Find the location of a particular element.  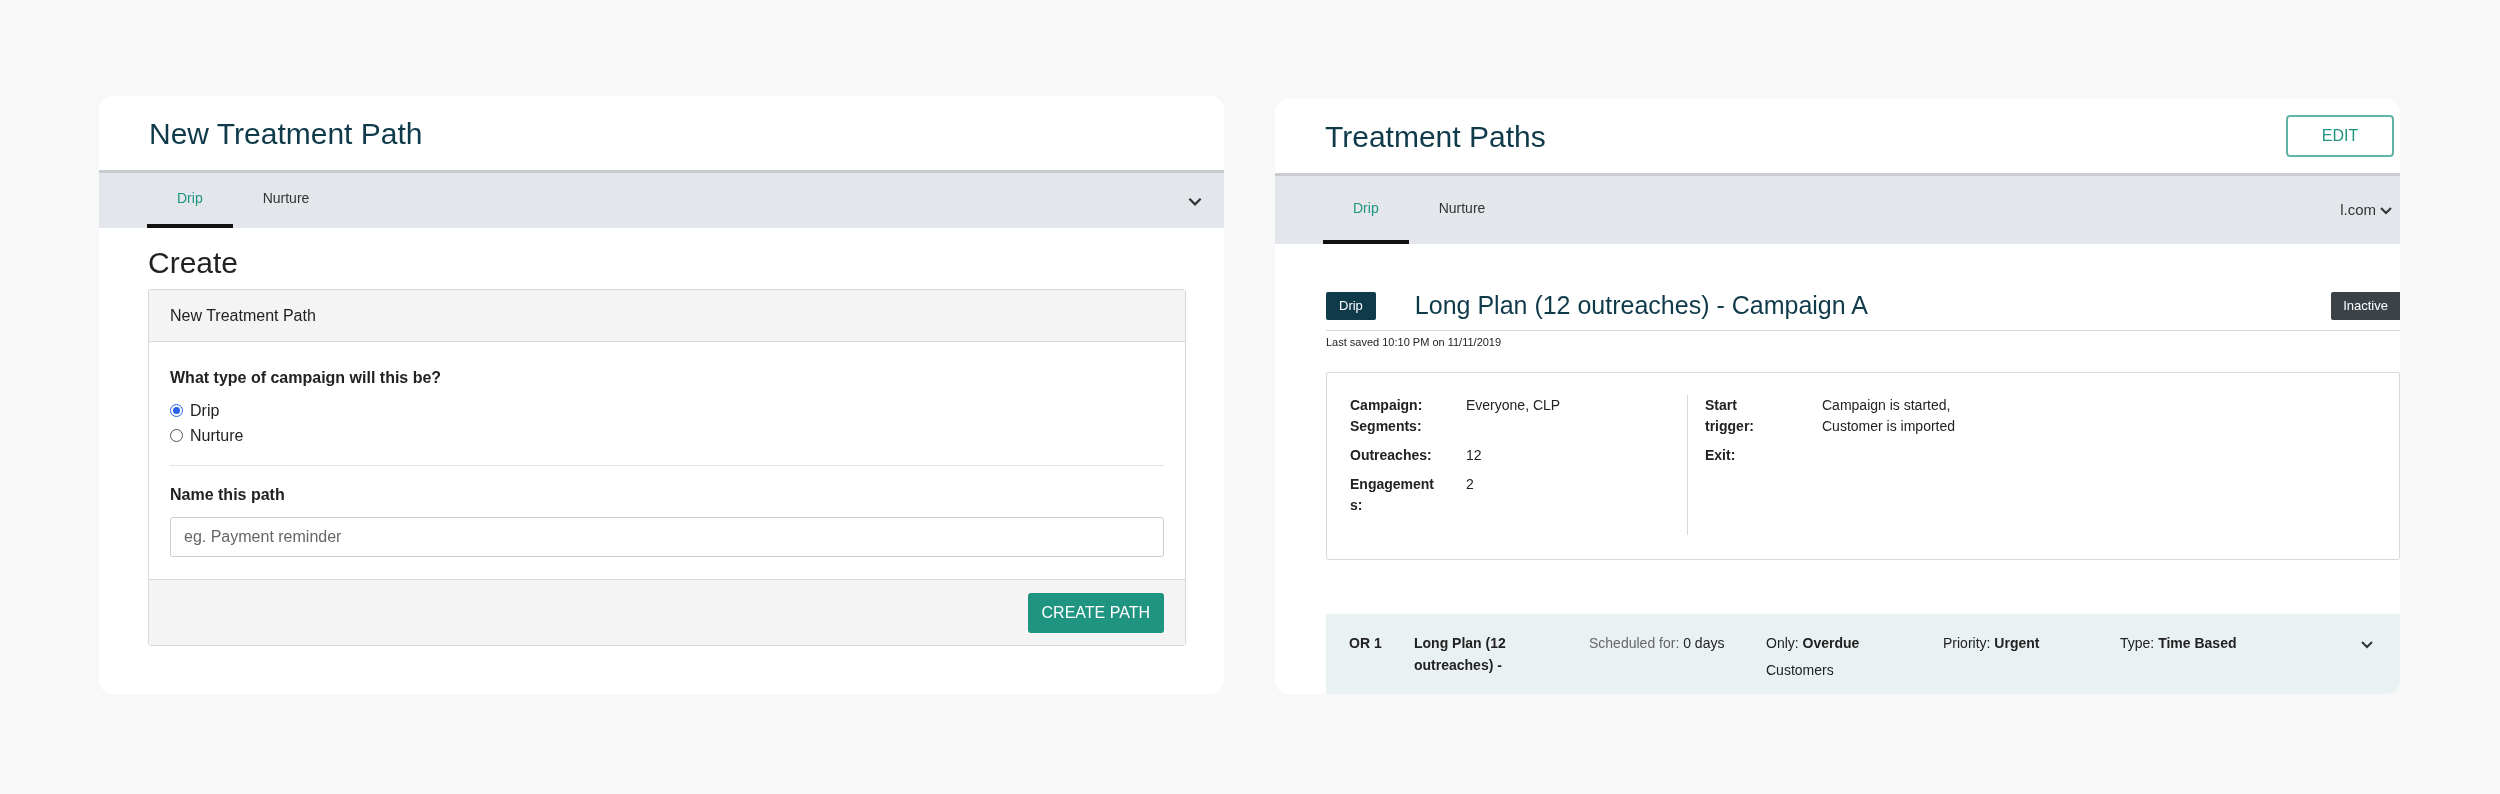

path-title: Long Plan (12 outreaches) - Campaign A is located at coordinates (1641, 306).